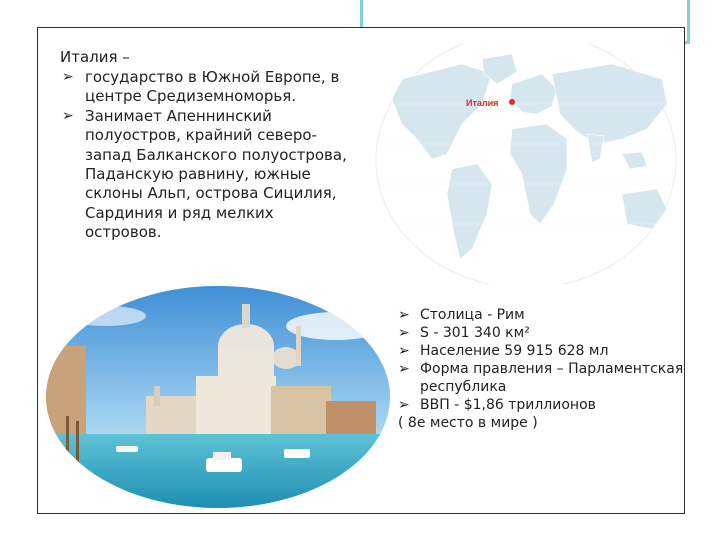  Describe the element at coordinates (95, 57) in the screenshot. I see `slide-title: Италия –` at that location.